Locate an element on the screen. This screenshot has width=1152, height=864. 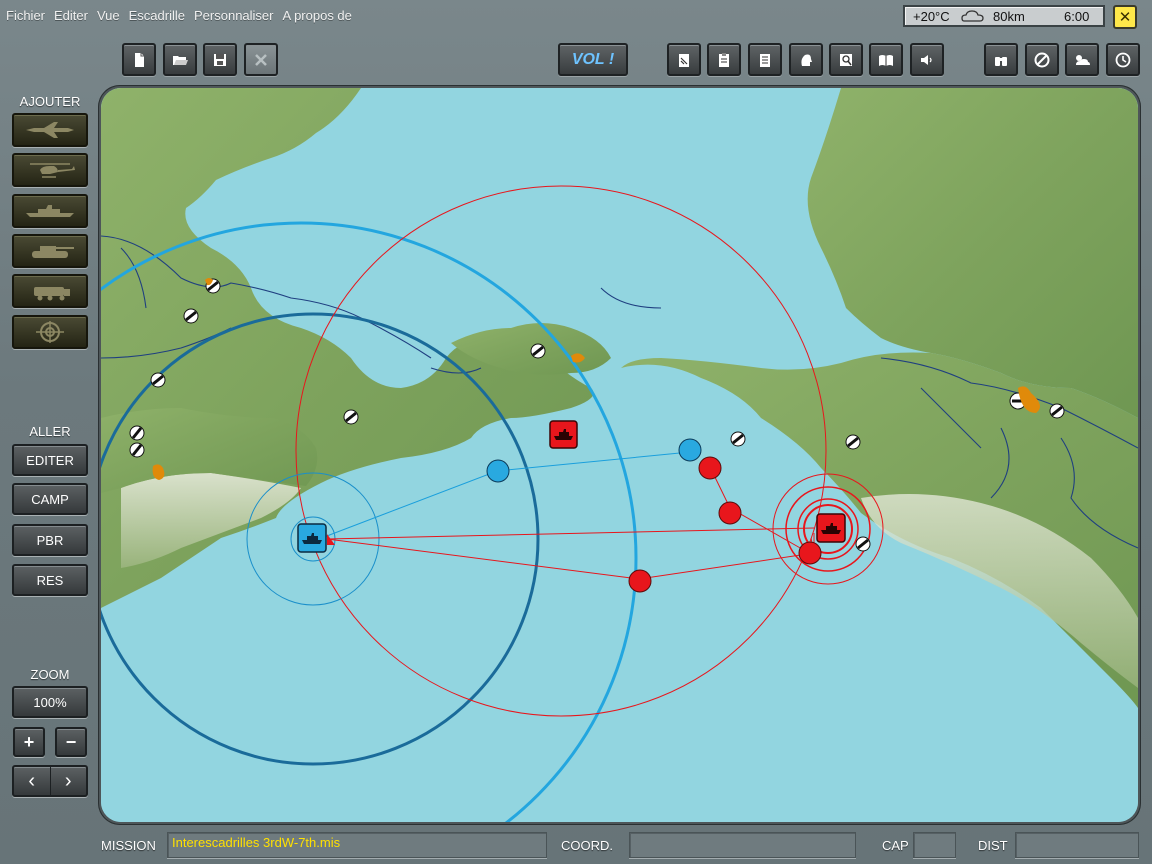
aller-label: ALLER is located at coordinates (50, 431).